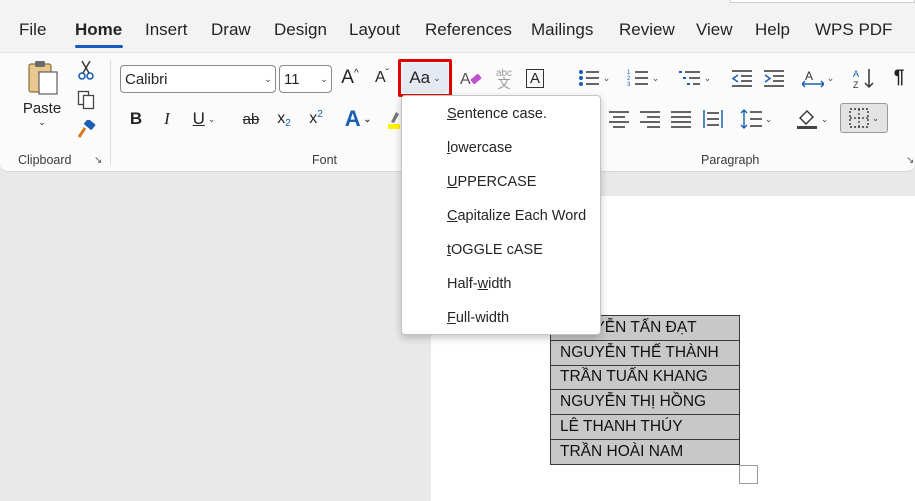 The height and width of the screenshot is (501, 915). Describe the element at coordinates (645, 427) in the screenshot. I see `table-cell: LÊ THANH THÚY` at that location.